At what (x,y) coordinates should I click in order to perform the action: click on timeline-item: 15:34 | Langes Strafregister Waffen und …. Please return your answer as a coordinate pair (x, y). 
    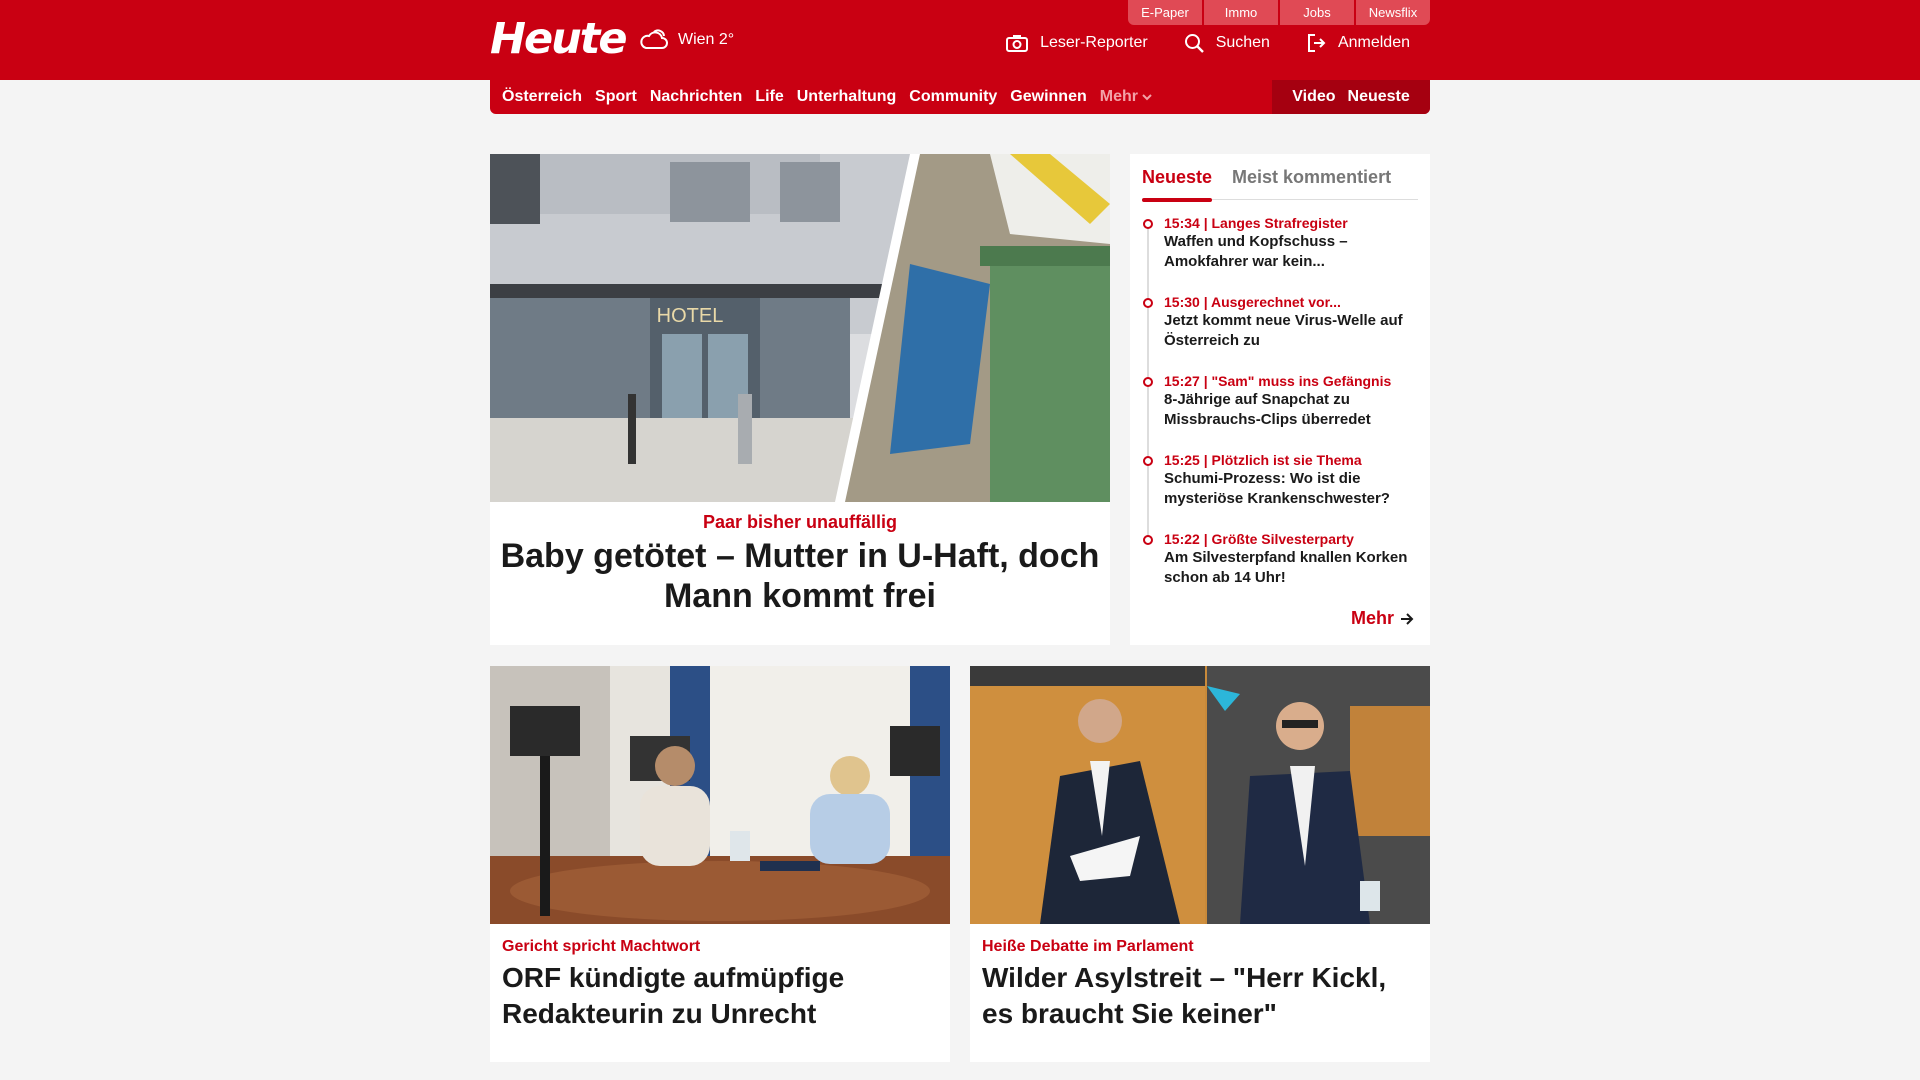
    Looking at the image, I should click on (1282, 253).